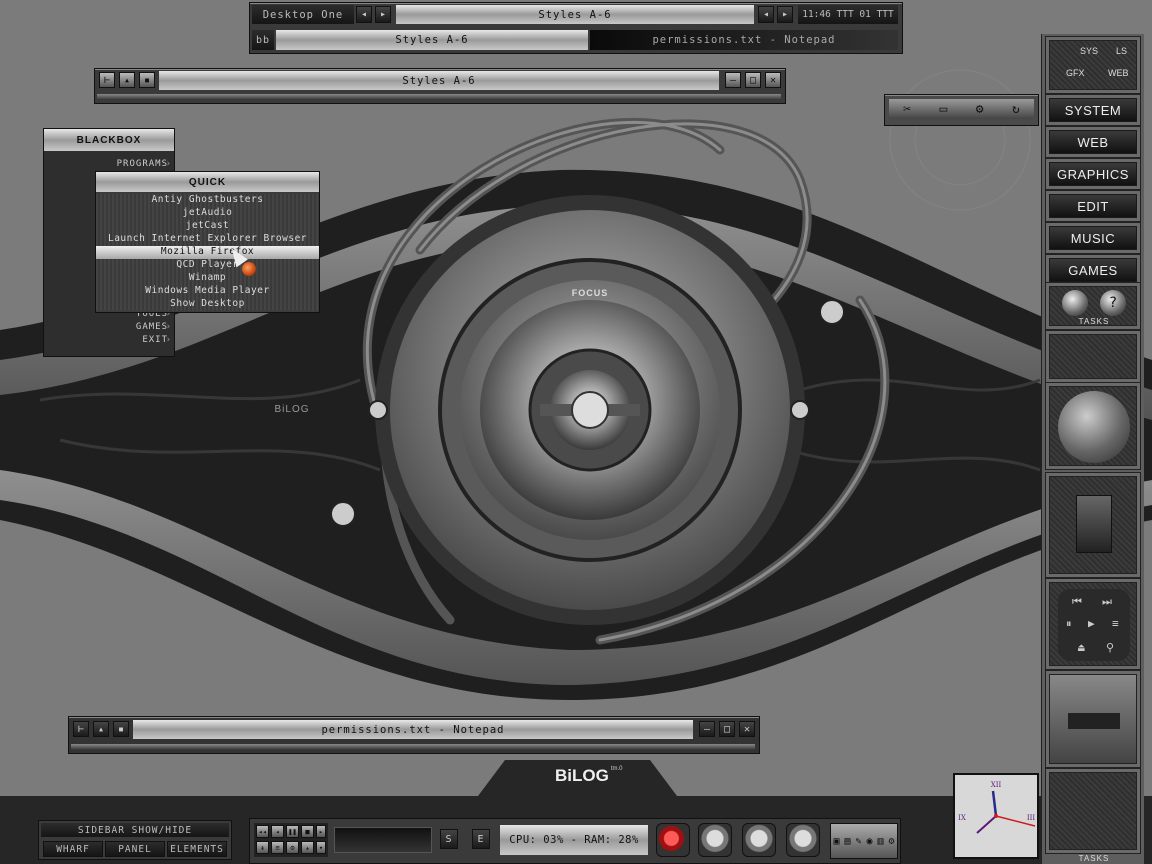 This screenshot has height=864, width=1152. I want to click on submenu-arrow-icon: ›, so click(168, 327).